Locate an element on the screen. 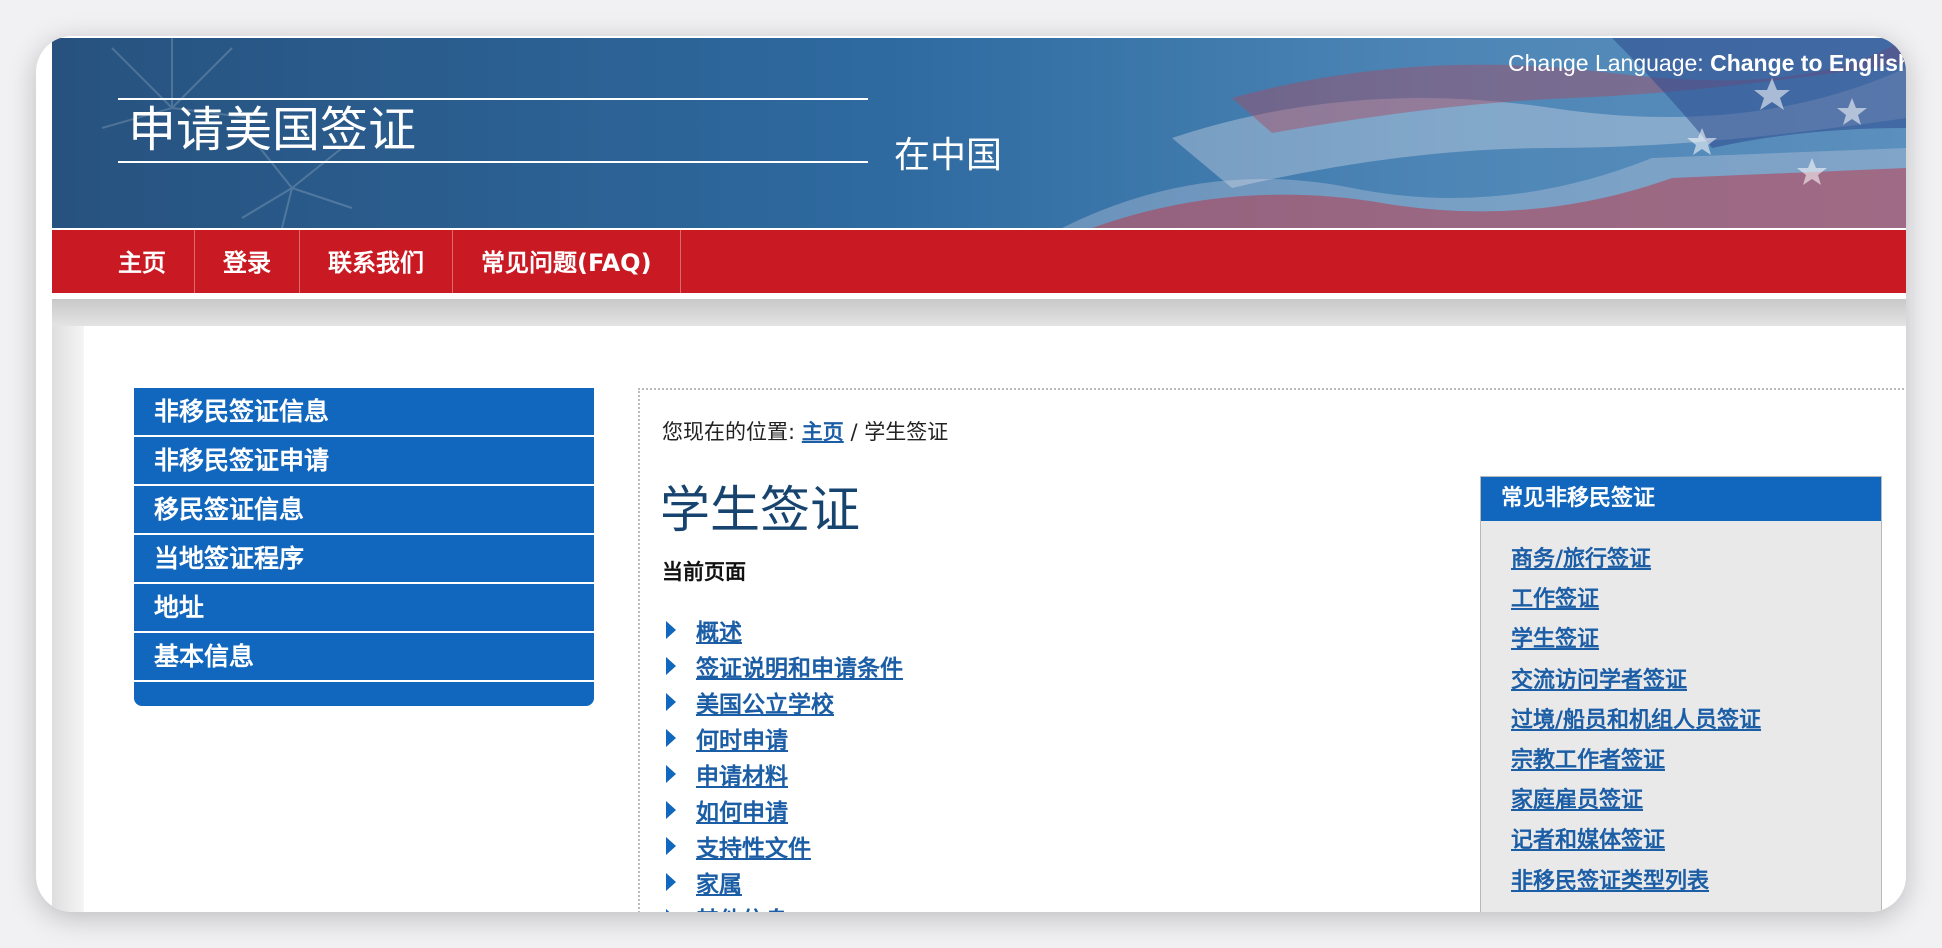 Image resolution: width=1942 pixels, height=948 pixels. list-item: 签证说明和申请条件 is located at coordinates (782, 666).